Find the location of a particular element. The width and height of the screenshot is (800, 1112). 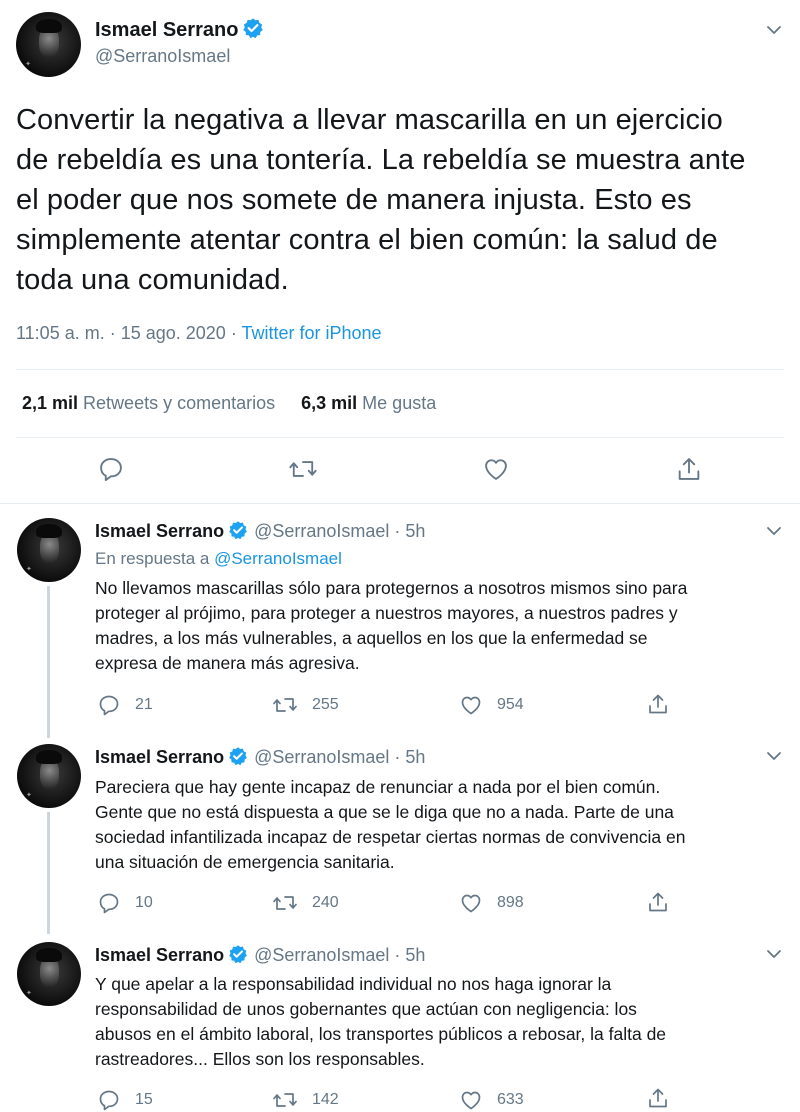

reply-count: 10 is located at coordinates (144, 902).